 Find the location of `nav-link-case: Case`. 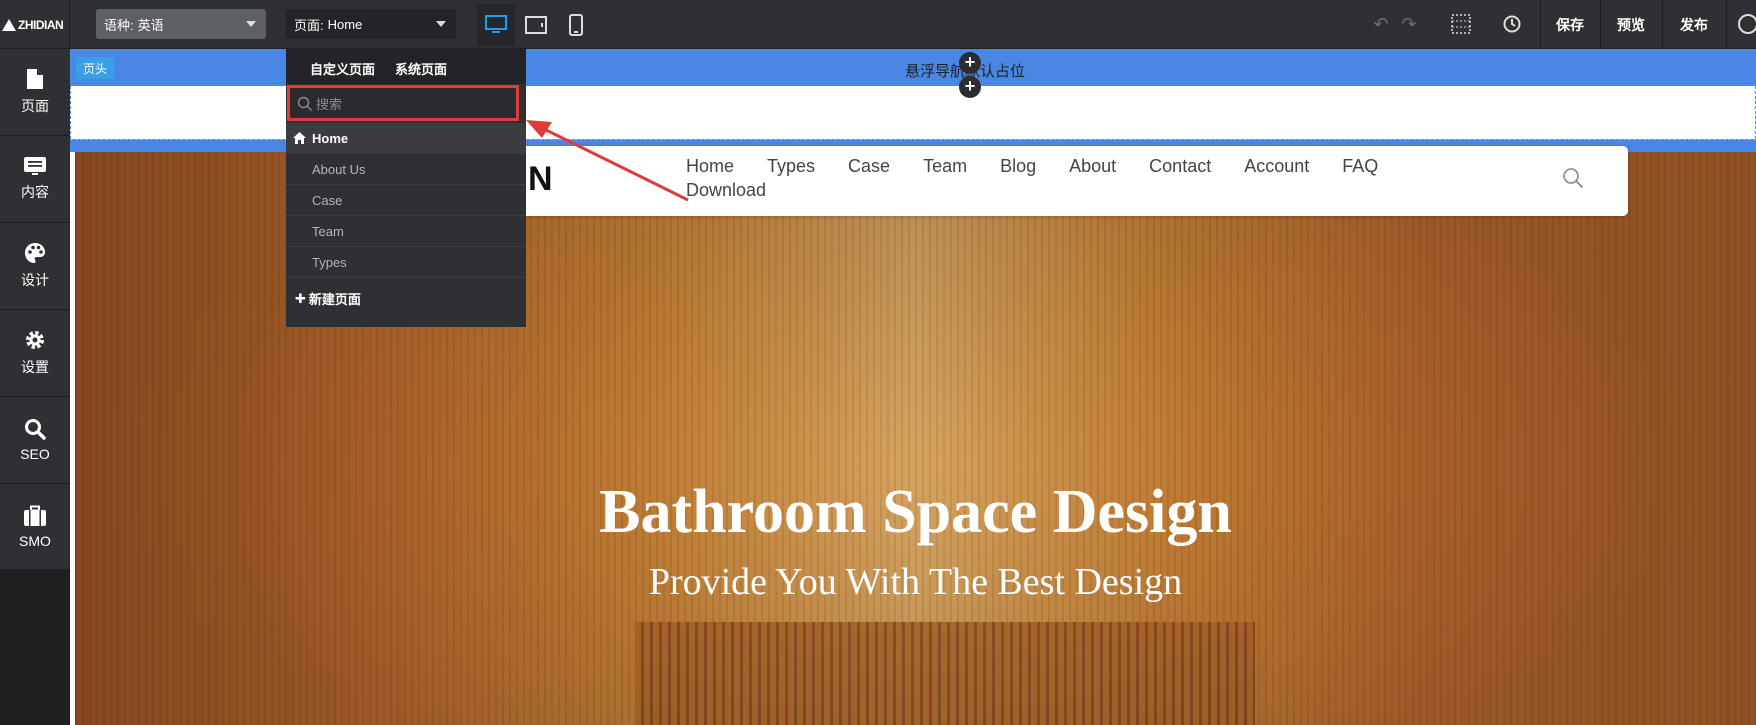

nav-link-case: Case is located at coordinates (869, 166).